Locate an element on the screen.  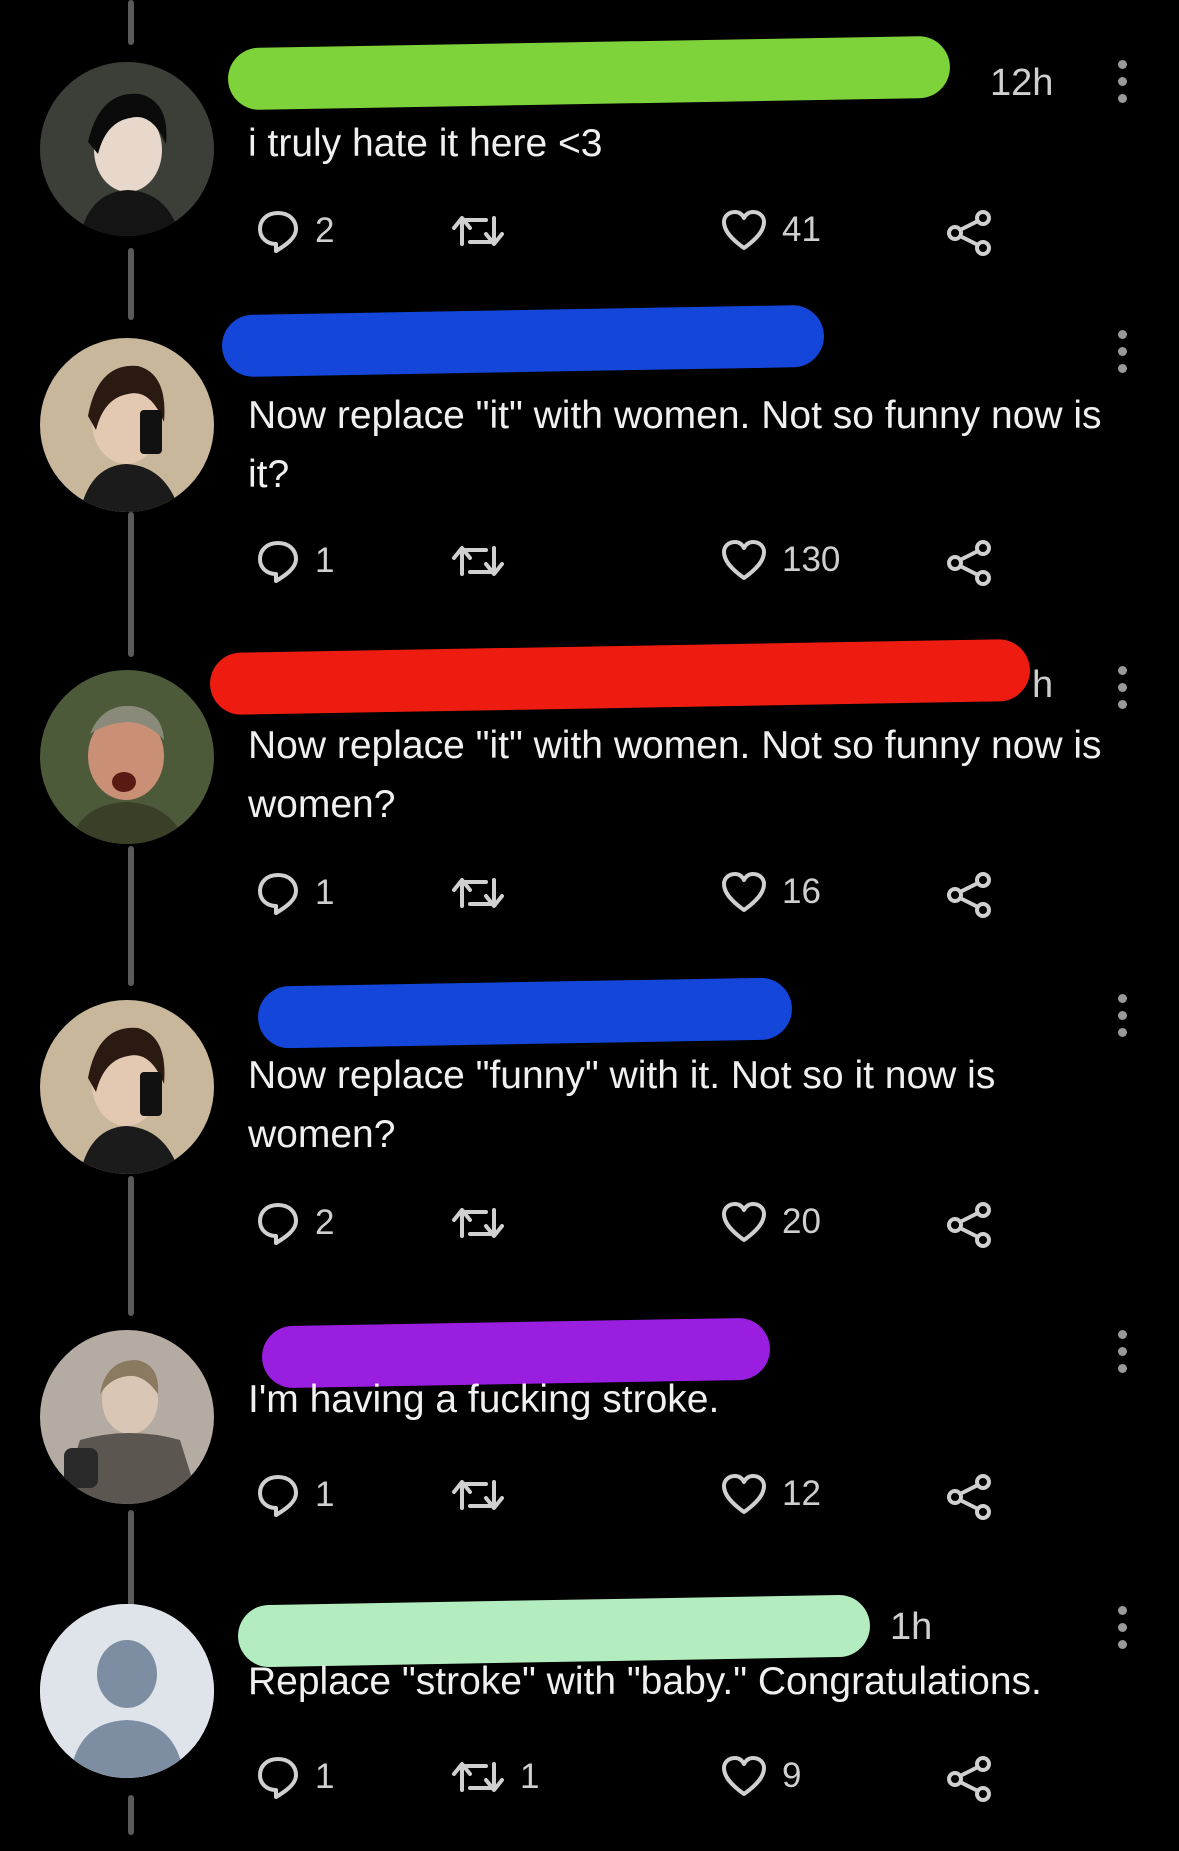
repost-button: 1 is located at coordinates (494, 1777).